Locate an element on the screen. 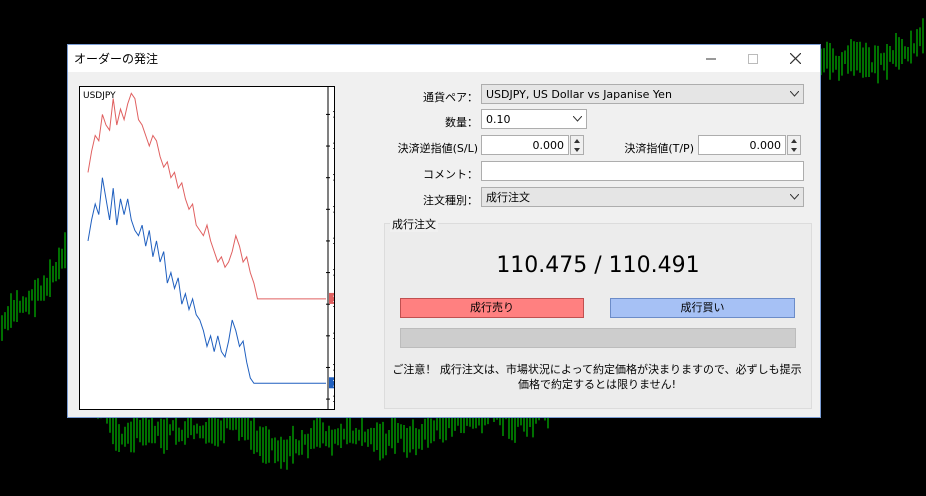  y-tick-label: 110.514 is located at coordinates (333, 179).